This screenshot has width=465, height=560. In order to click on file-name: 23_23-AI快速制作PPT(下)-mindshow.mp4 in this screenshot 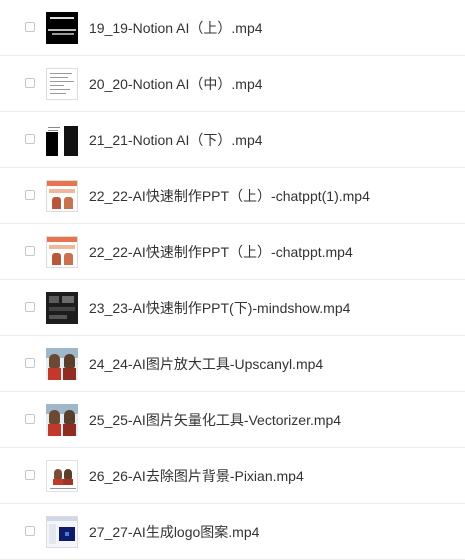, I will do `click(219, 308)`.